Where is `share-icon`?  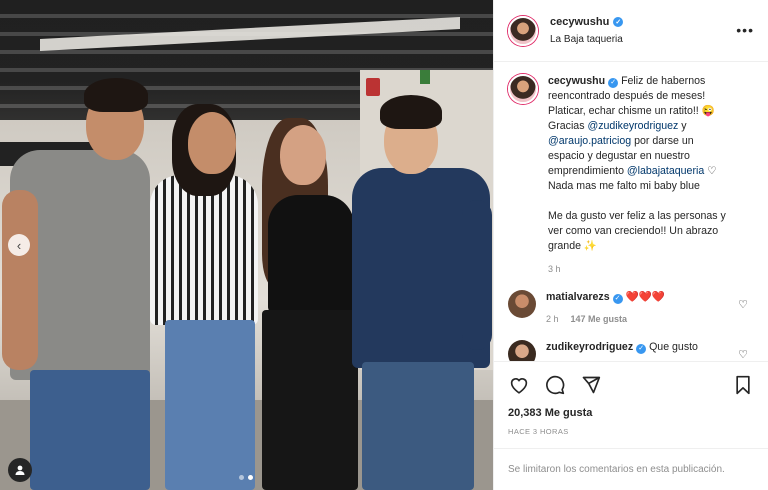
share-icon is located at coordinates (591, 385).